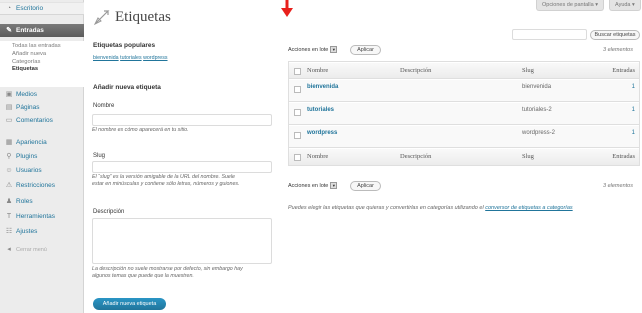  I want to click on column-header-slug: Slug, so click(528, 70).